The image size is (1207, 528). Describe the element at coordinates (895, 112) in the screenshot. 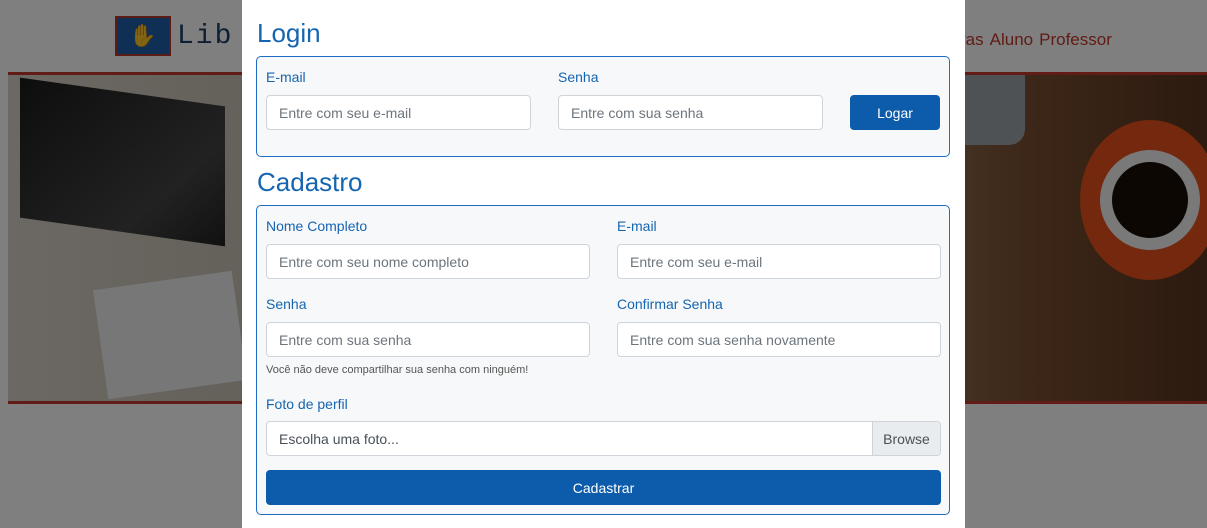

I see `login-button: Logar` at that location.